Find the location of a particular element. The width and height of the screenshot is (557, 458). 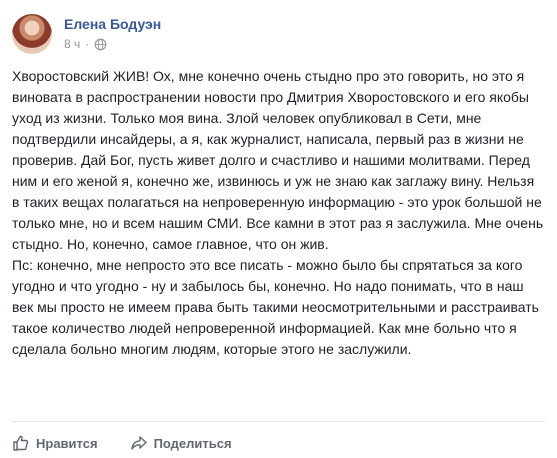

share-arrow-icon is located at coordinates (138, 443).